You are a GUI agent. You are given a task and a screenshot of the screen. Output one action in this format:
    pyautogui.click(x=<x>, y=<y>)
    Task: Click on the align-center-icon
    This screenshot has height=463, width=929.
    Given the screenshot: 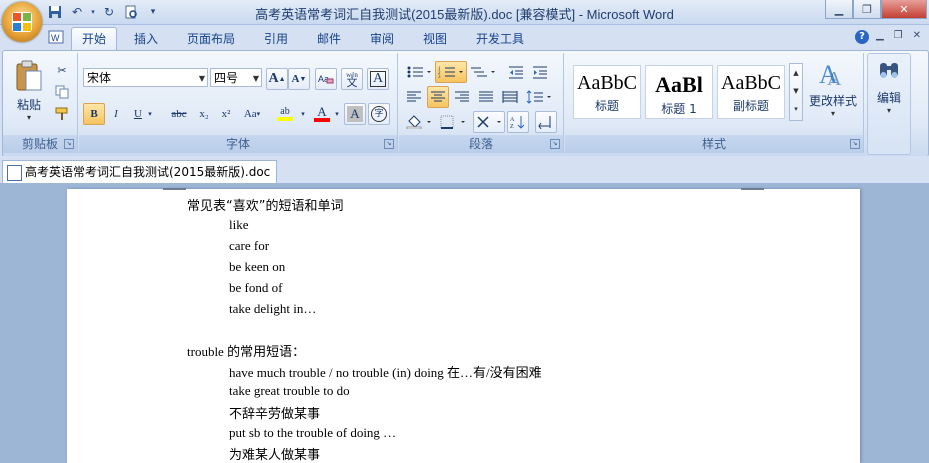 What is the action you would take?
    pyautogui.click(x=438, y=96)
    